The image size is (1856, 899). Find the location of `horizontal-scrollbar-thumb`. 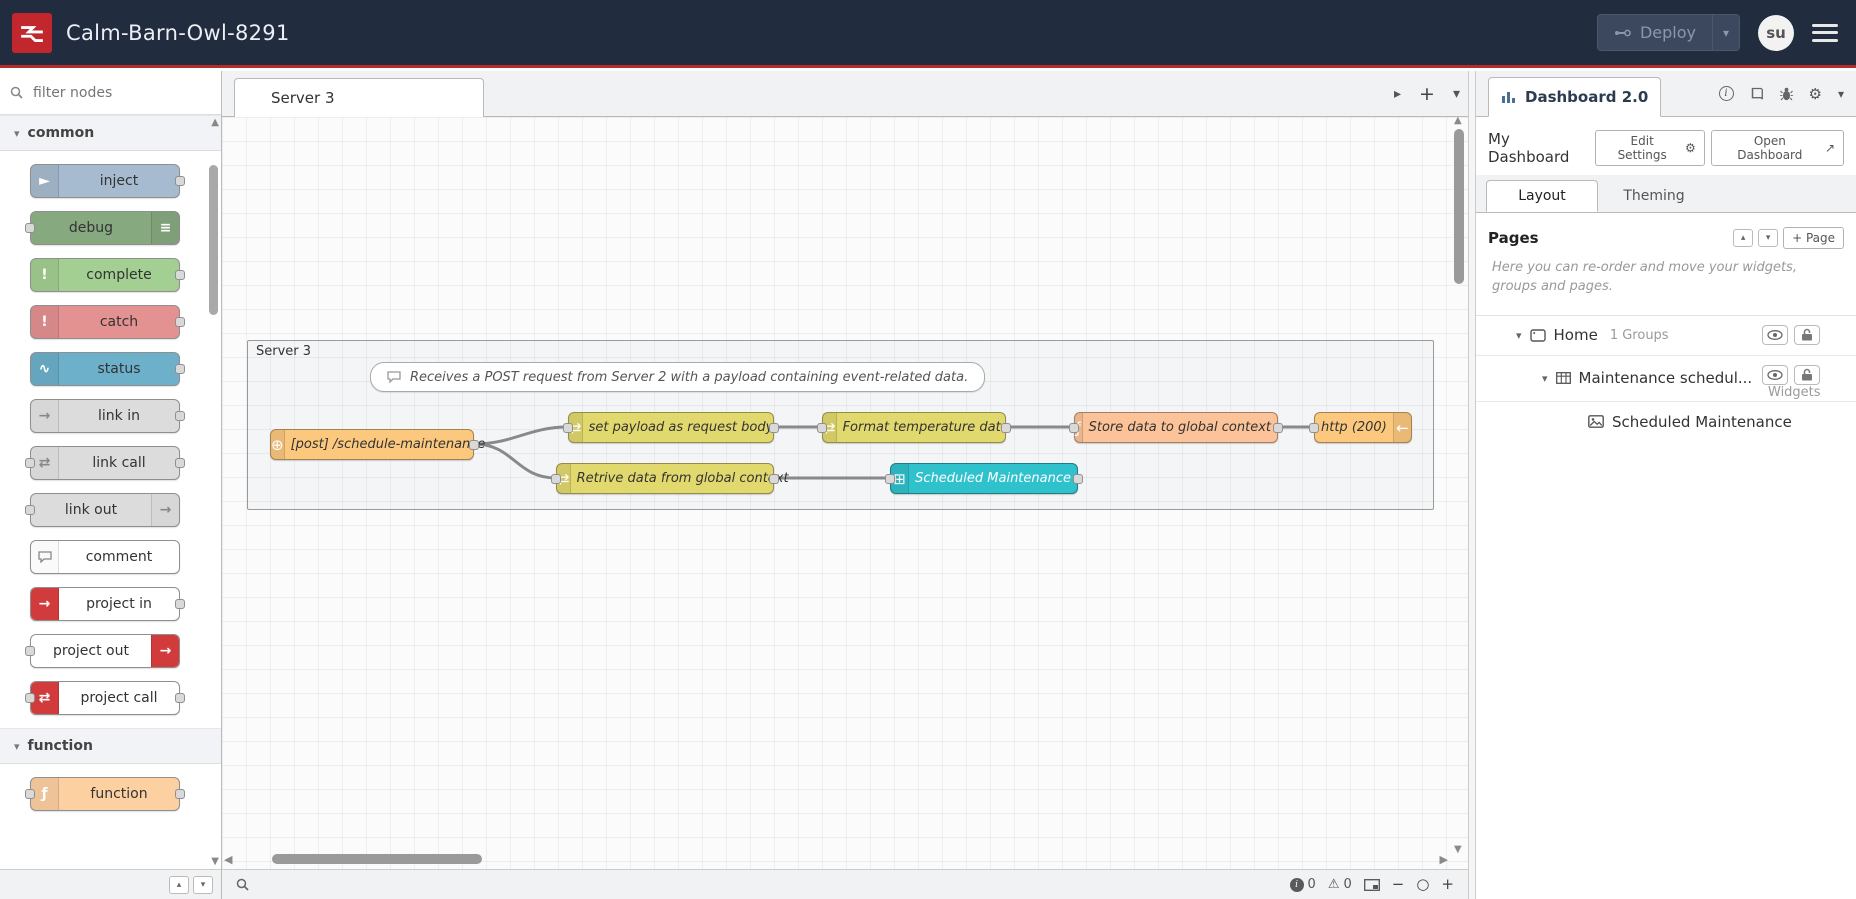

horizontal-scrollbar-thumb is located at coordinates (377, 859).